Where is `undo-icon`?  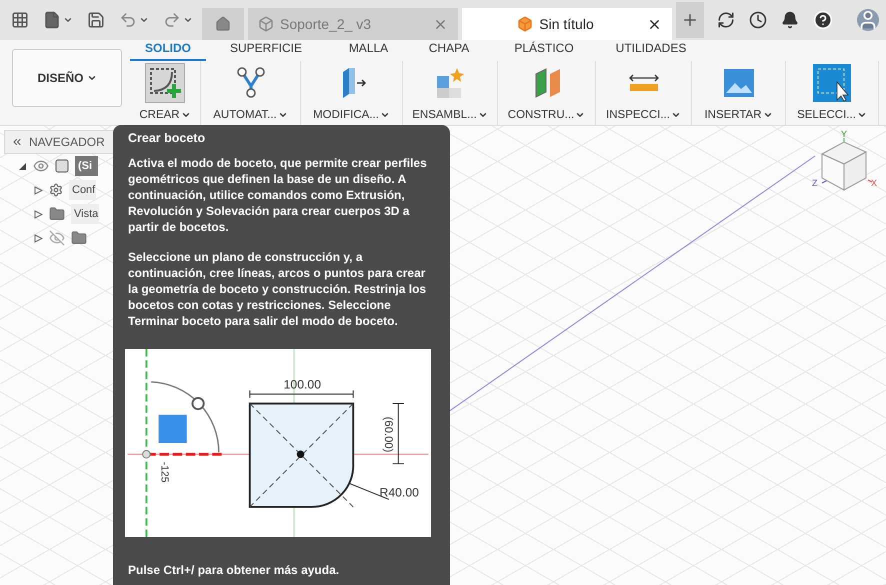
undo-icon is located at coordinates (128, 20).